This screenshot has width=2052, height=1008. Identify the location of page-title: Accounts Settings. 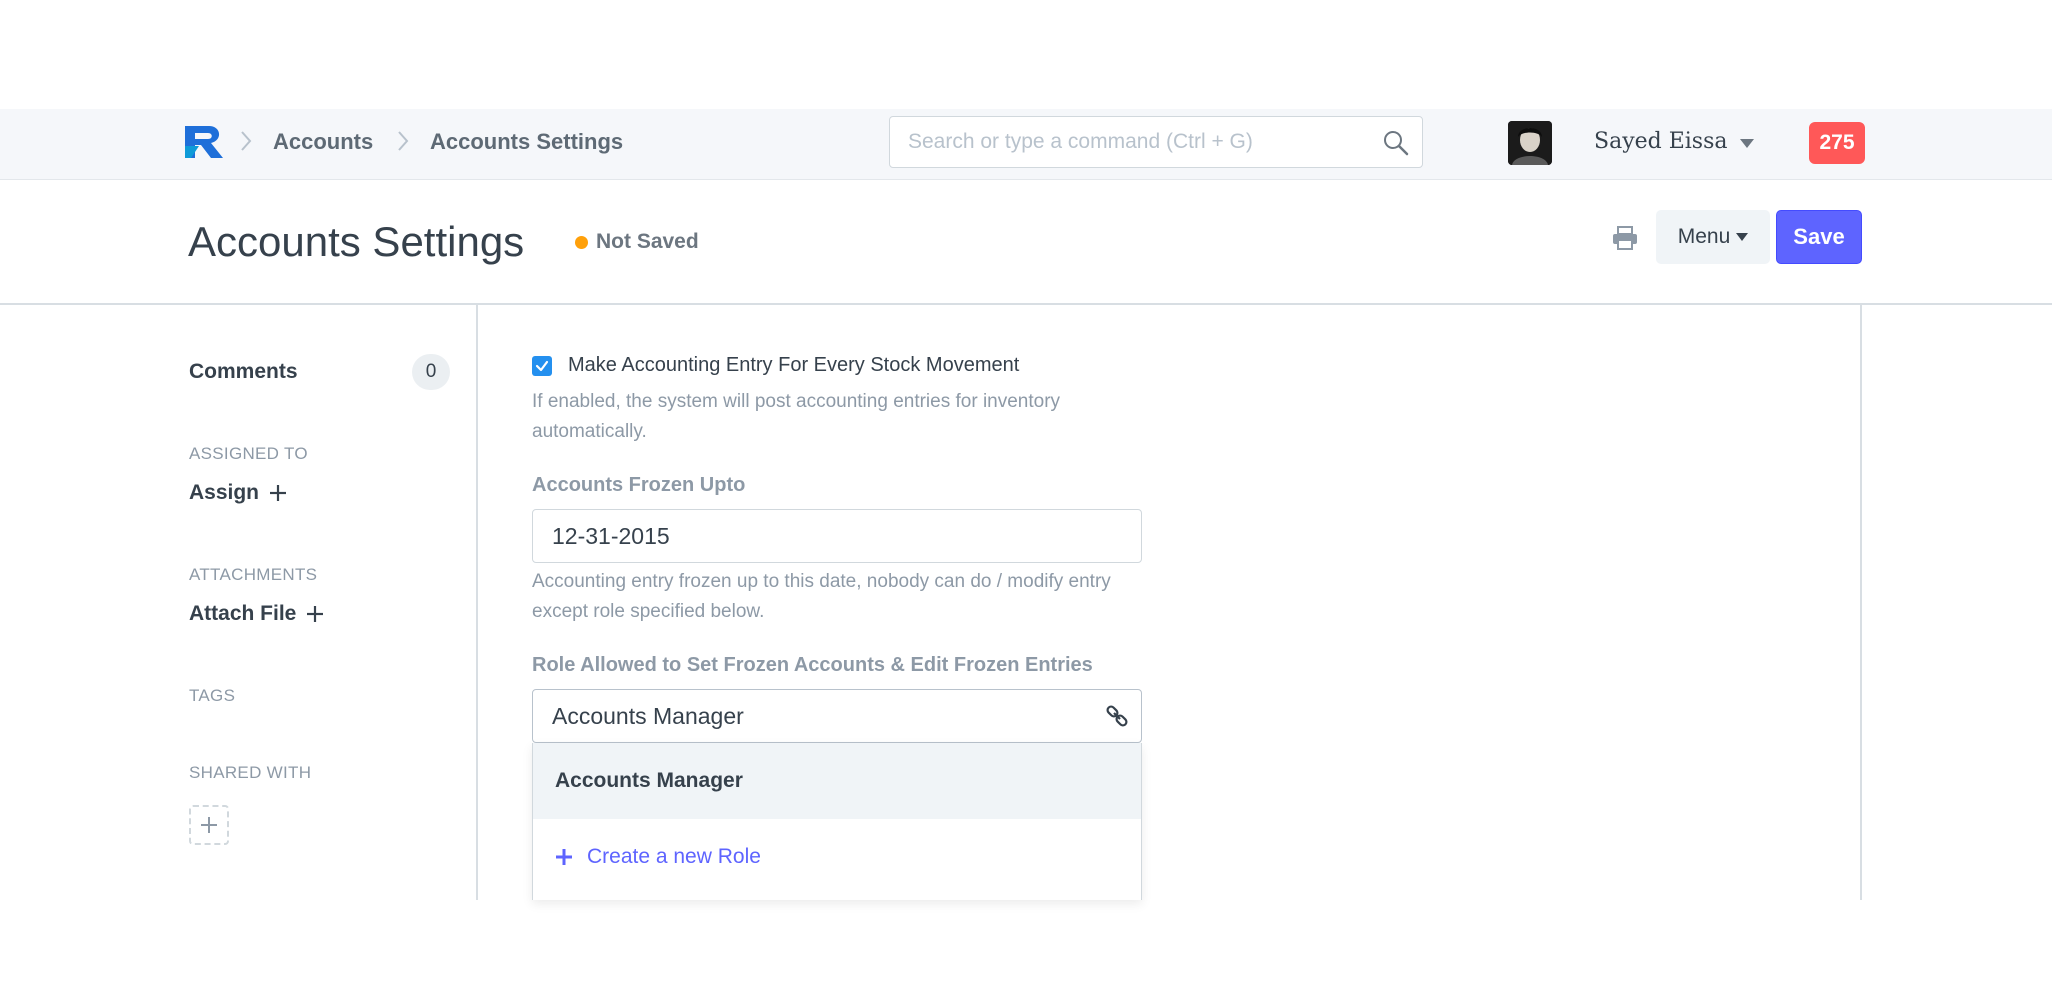
(356, 241).